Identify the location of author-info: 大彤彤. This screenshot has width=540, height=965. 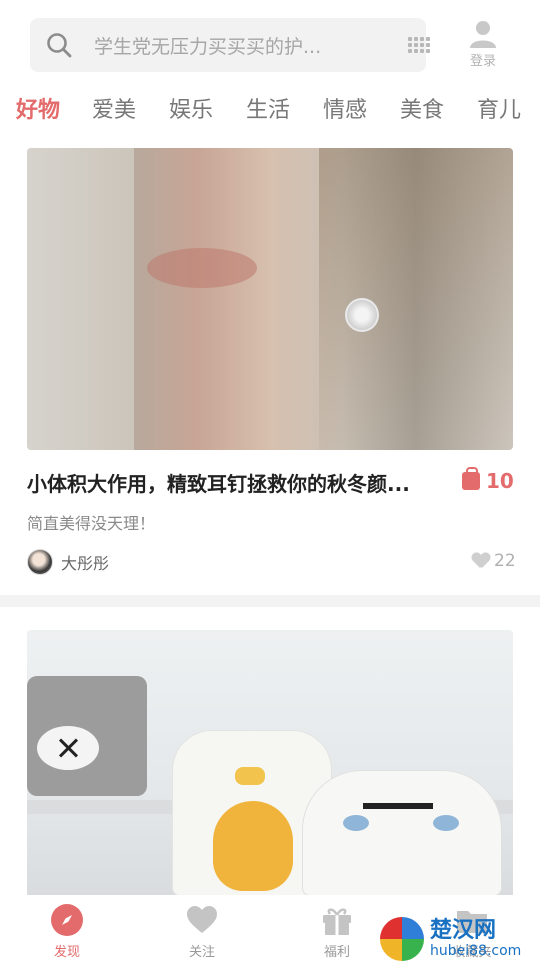
(68, 562).